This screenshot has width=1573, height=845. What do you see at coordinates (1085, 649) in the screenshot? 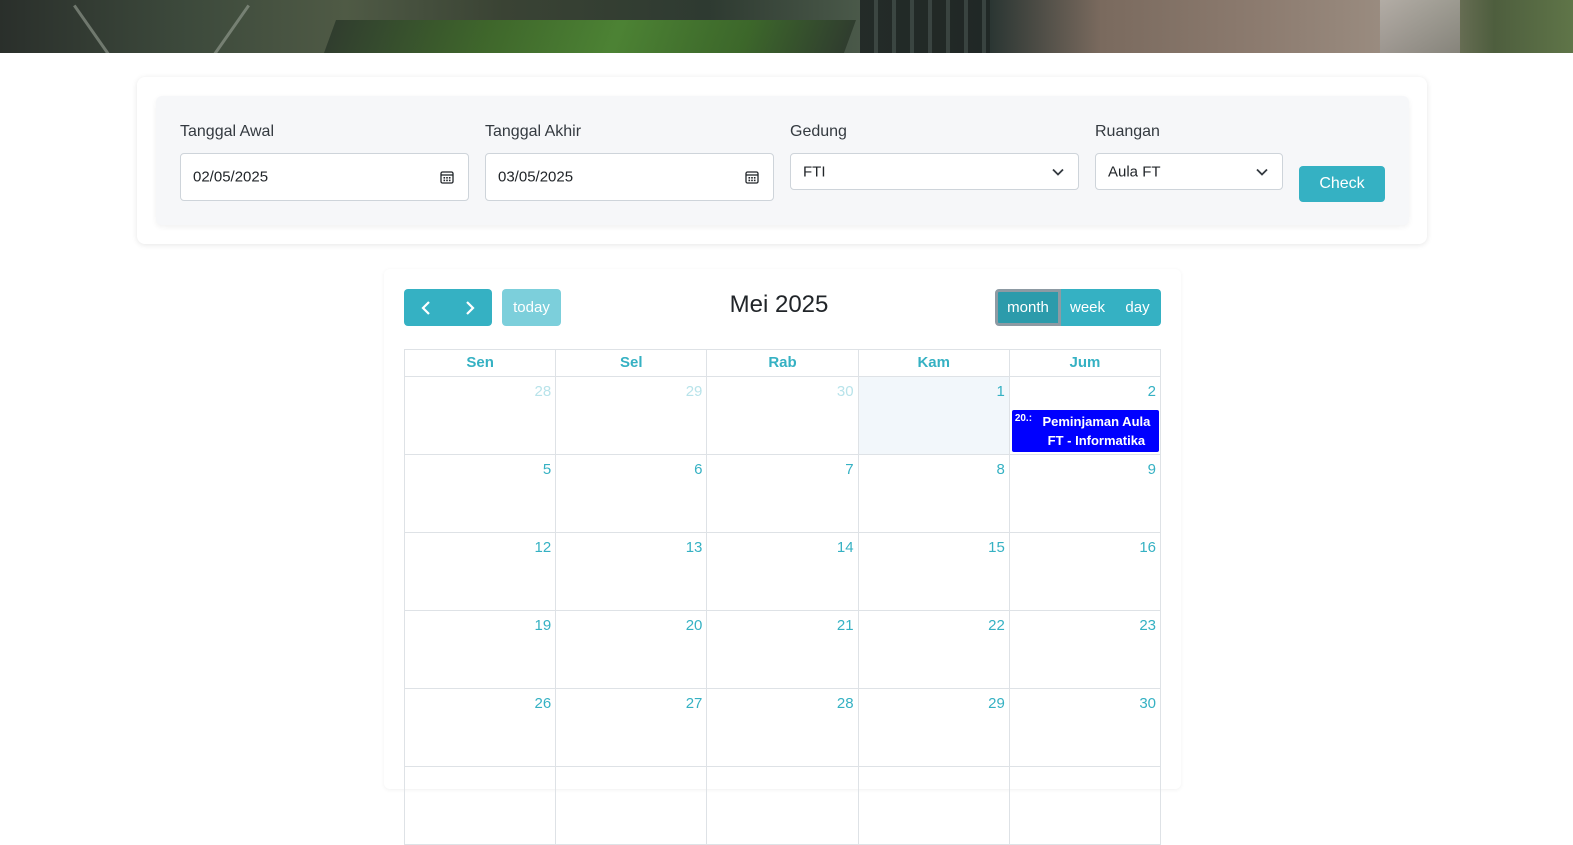
I see `day-cell: 23` at bounding box center [1085, 649].